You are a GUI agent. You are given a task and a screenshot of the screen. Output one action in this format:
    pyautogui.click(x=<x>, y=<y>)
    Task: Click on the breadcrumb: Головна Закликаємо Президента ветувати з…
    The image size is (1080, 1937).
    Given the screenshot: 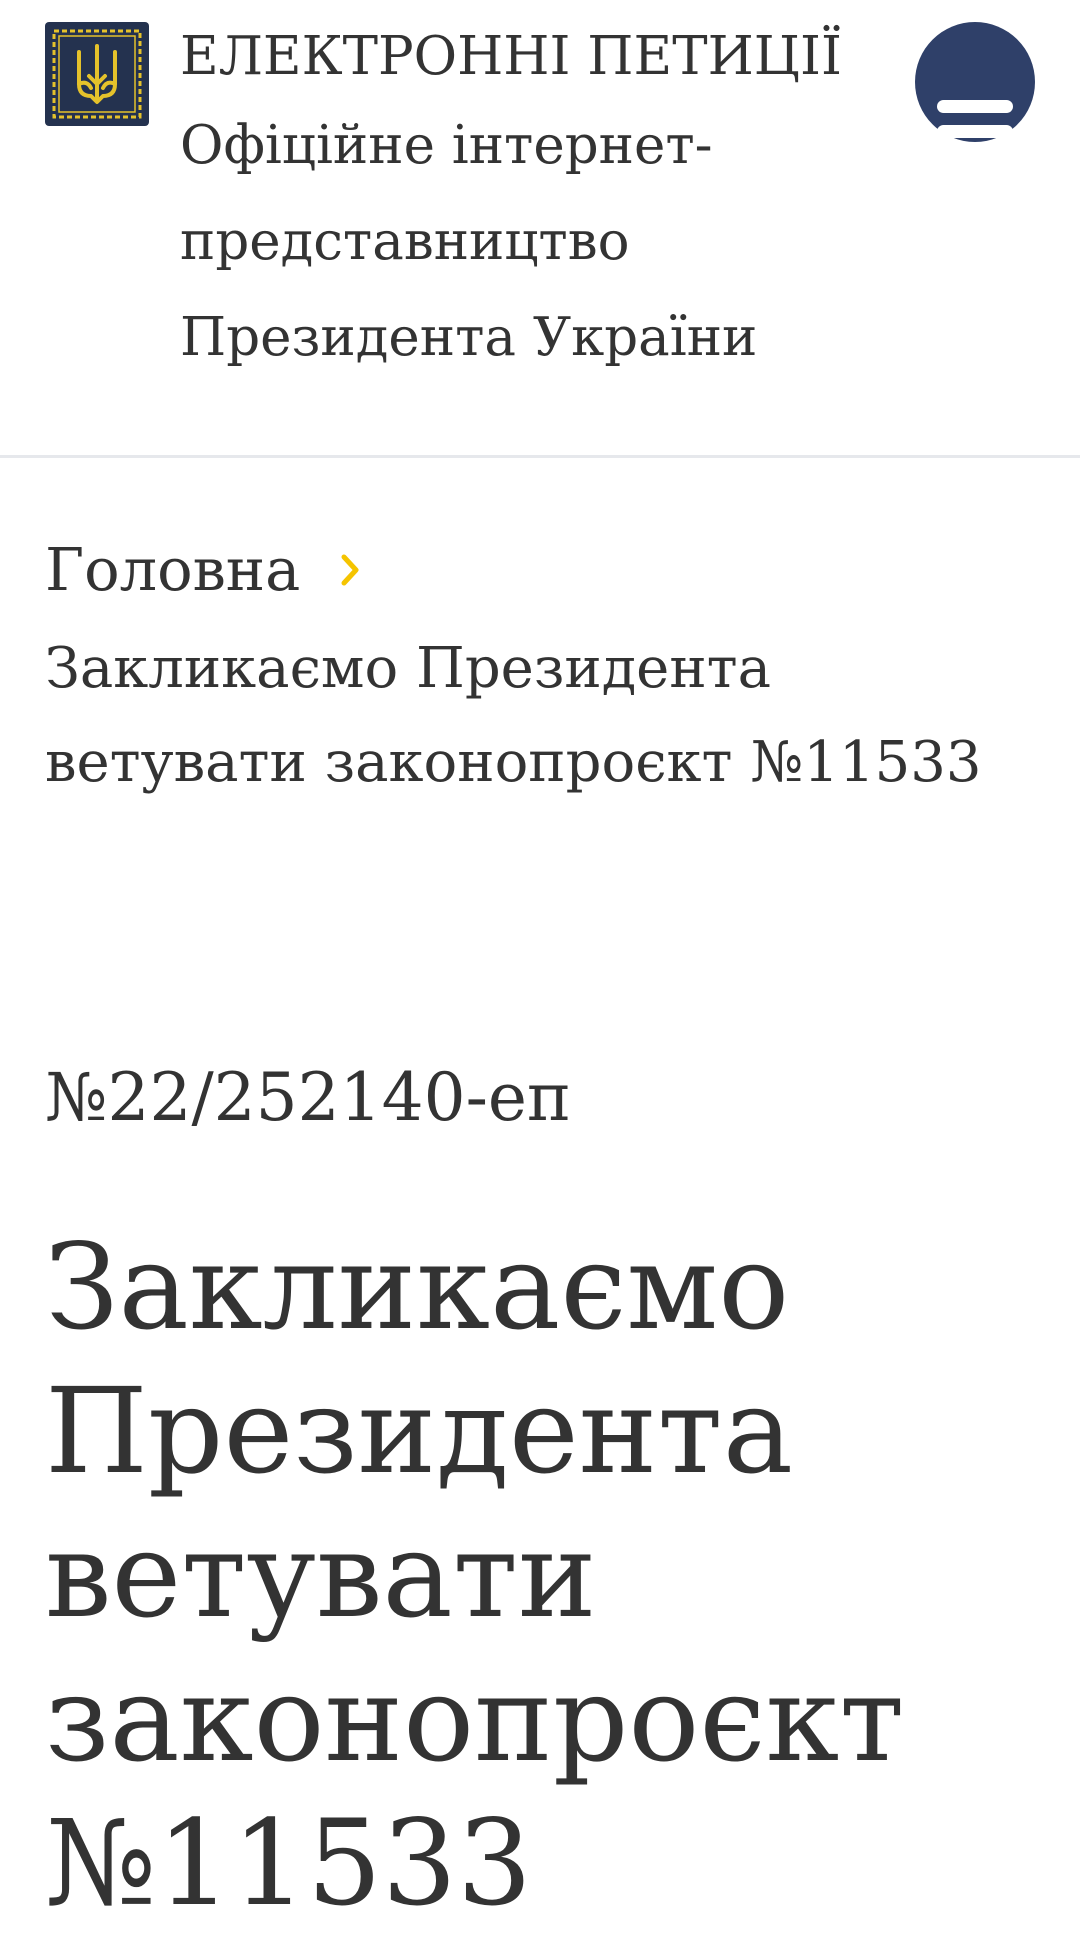 What is the action you would take?
    pyautogui.click(x=525, y=665)
    